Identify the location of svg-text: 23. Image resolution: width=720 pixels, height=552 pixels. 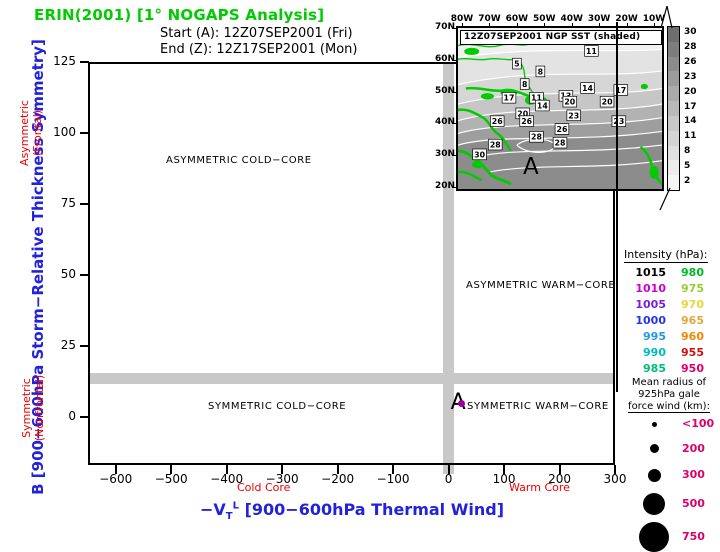
(573, 115).